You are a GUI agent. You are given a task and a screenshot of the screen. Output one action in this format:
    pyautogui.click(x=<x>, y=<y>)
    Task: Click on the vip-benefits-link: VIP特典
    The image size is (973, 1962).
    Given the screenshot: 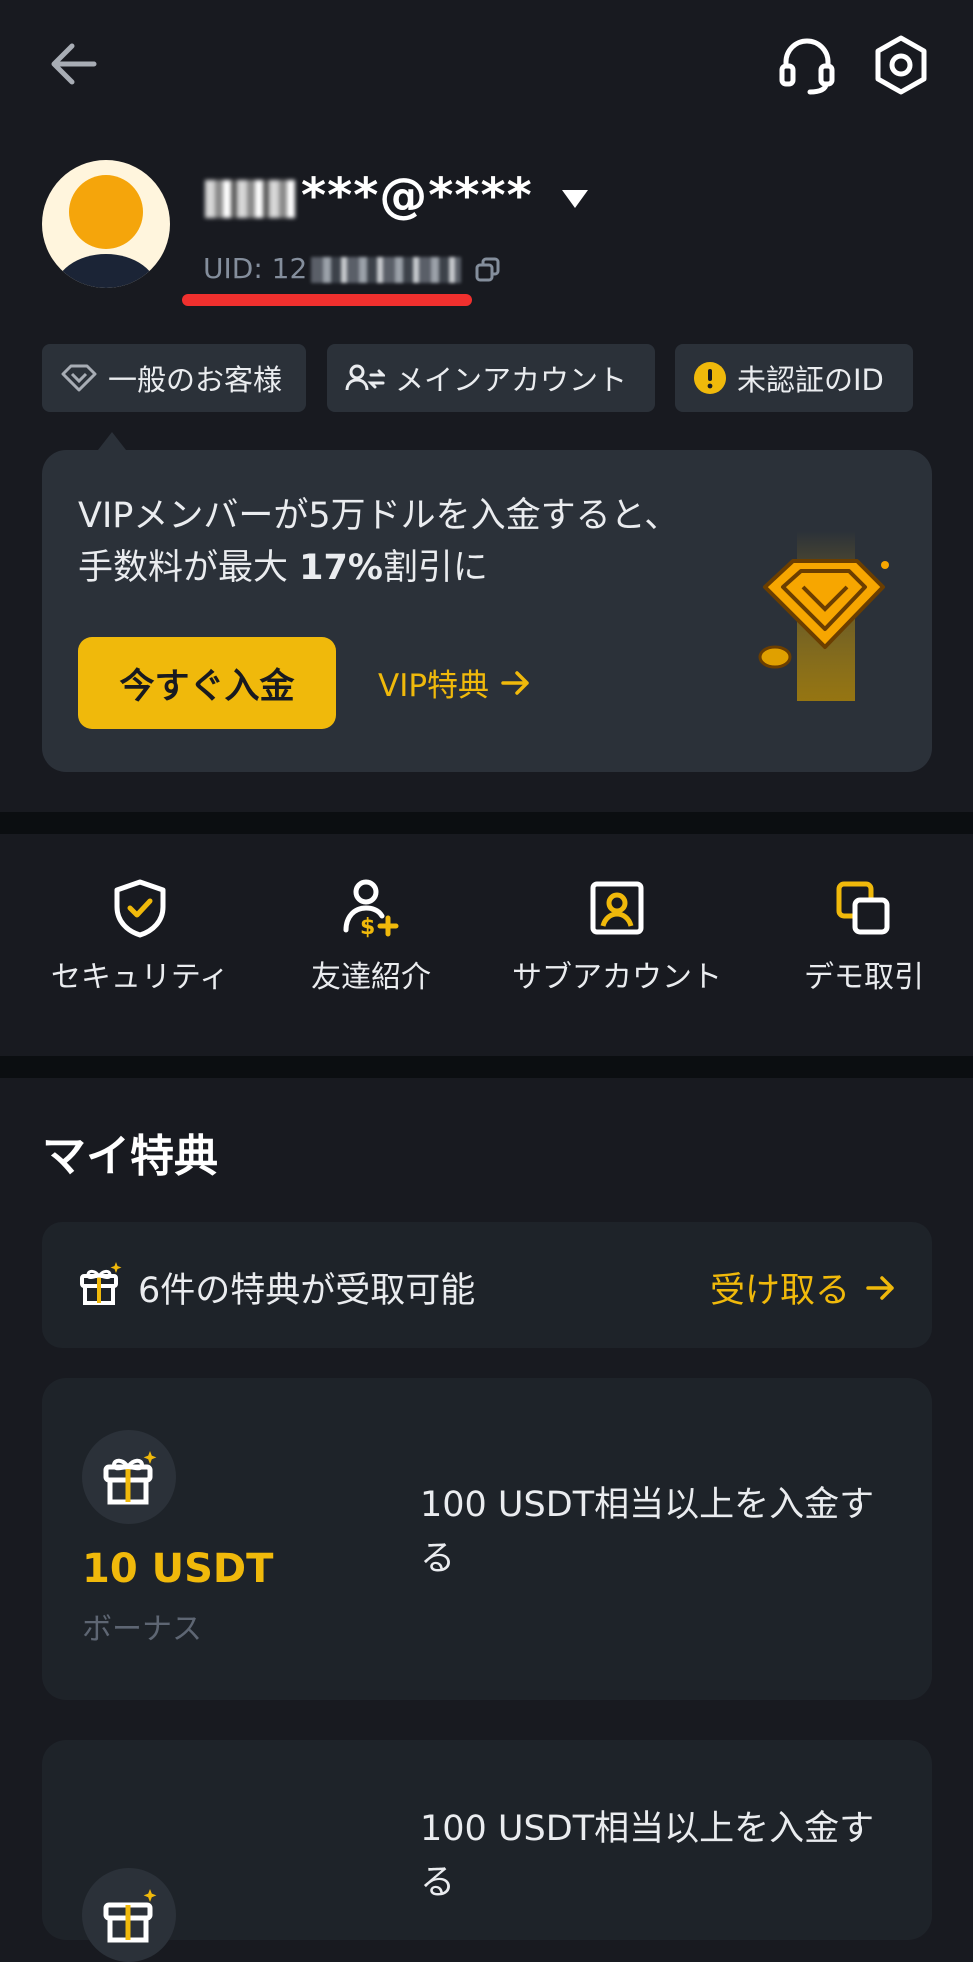 What is the action you would take?
    pyautogui.click(x=455, y=682)
    